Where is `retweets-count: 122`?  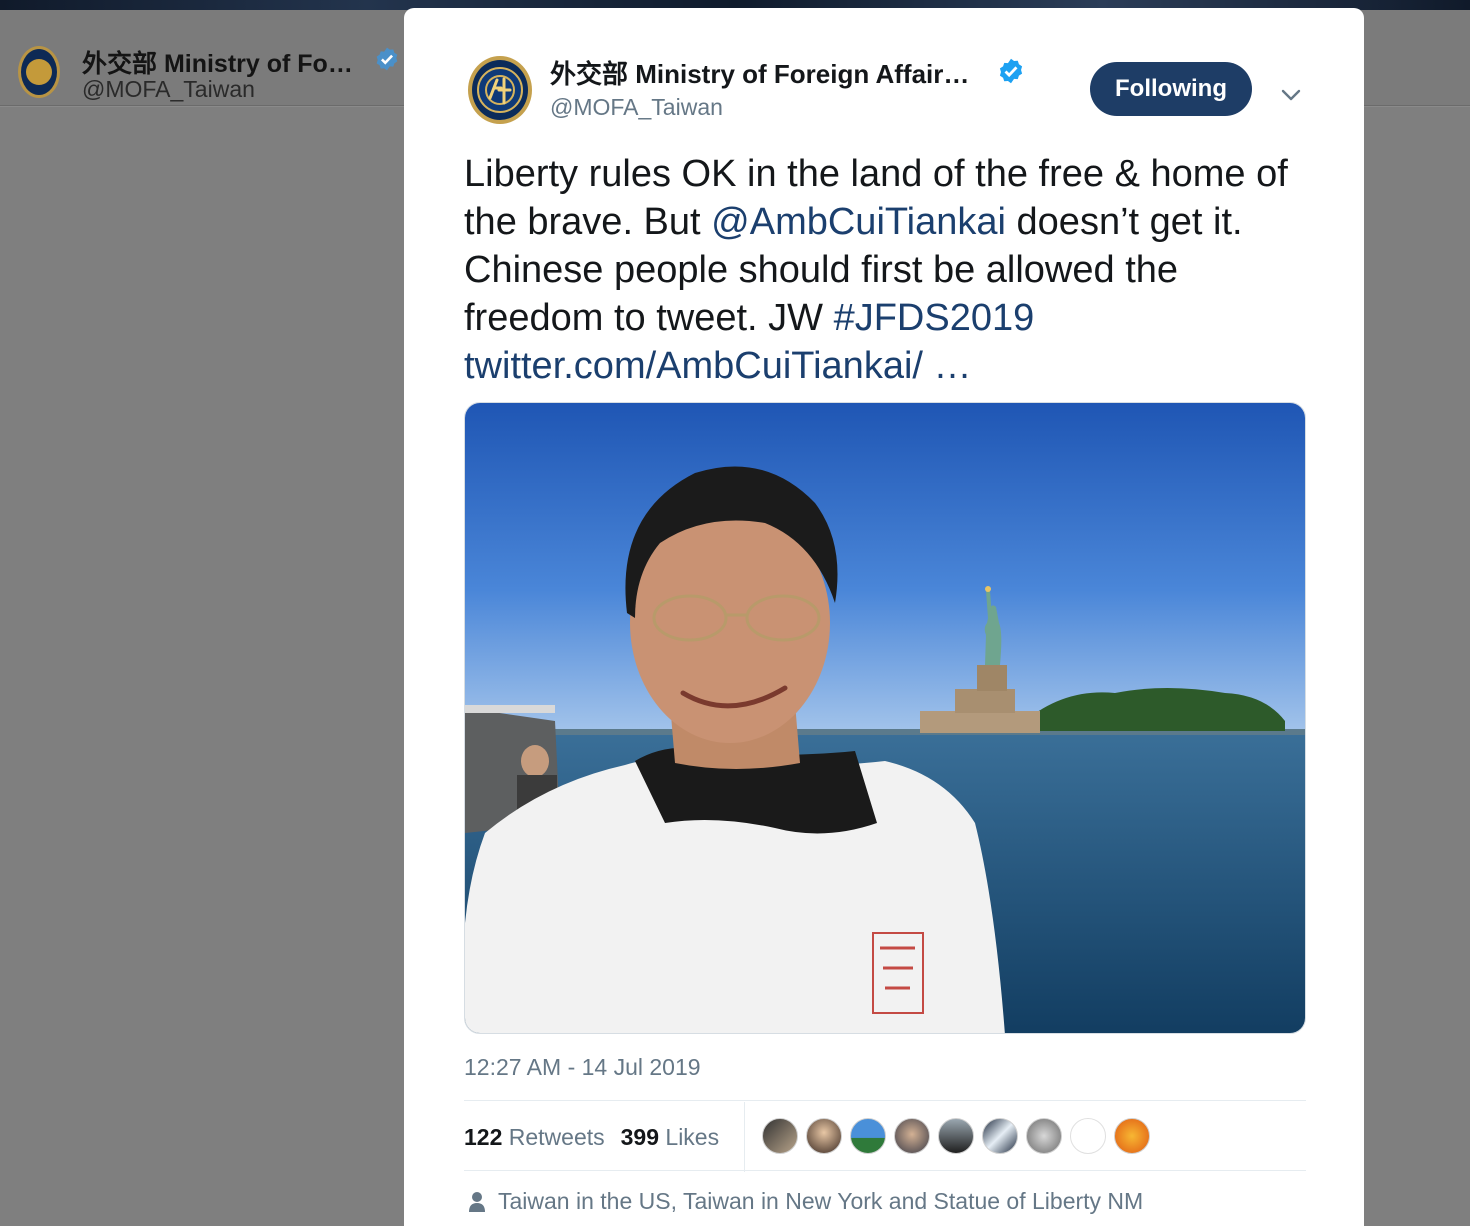 retweets-count: 122 is located at coordinates (483, 1136).